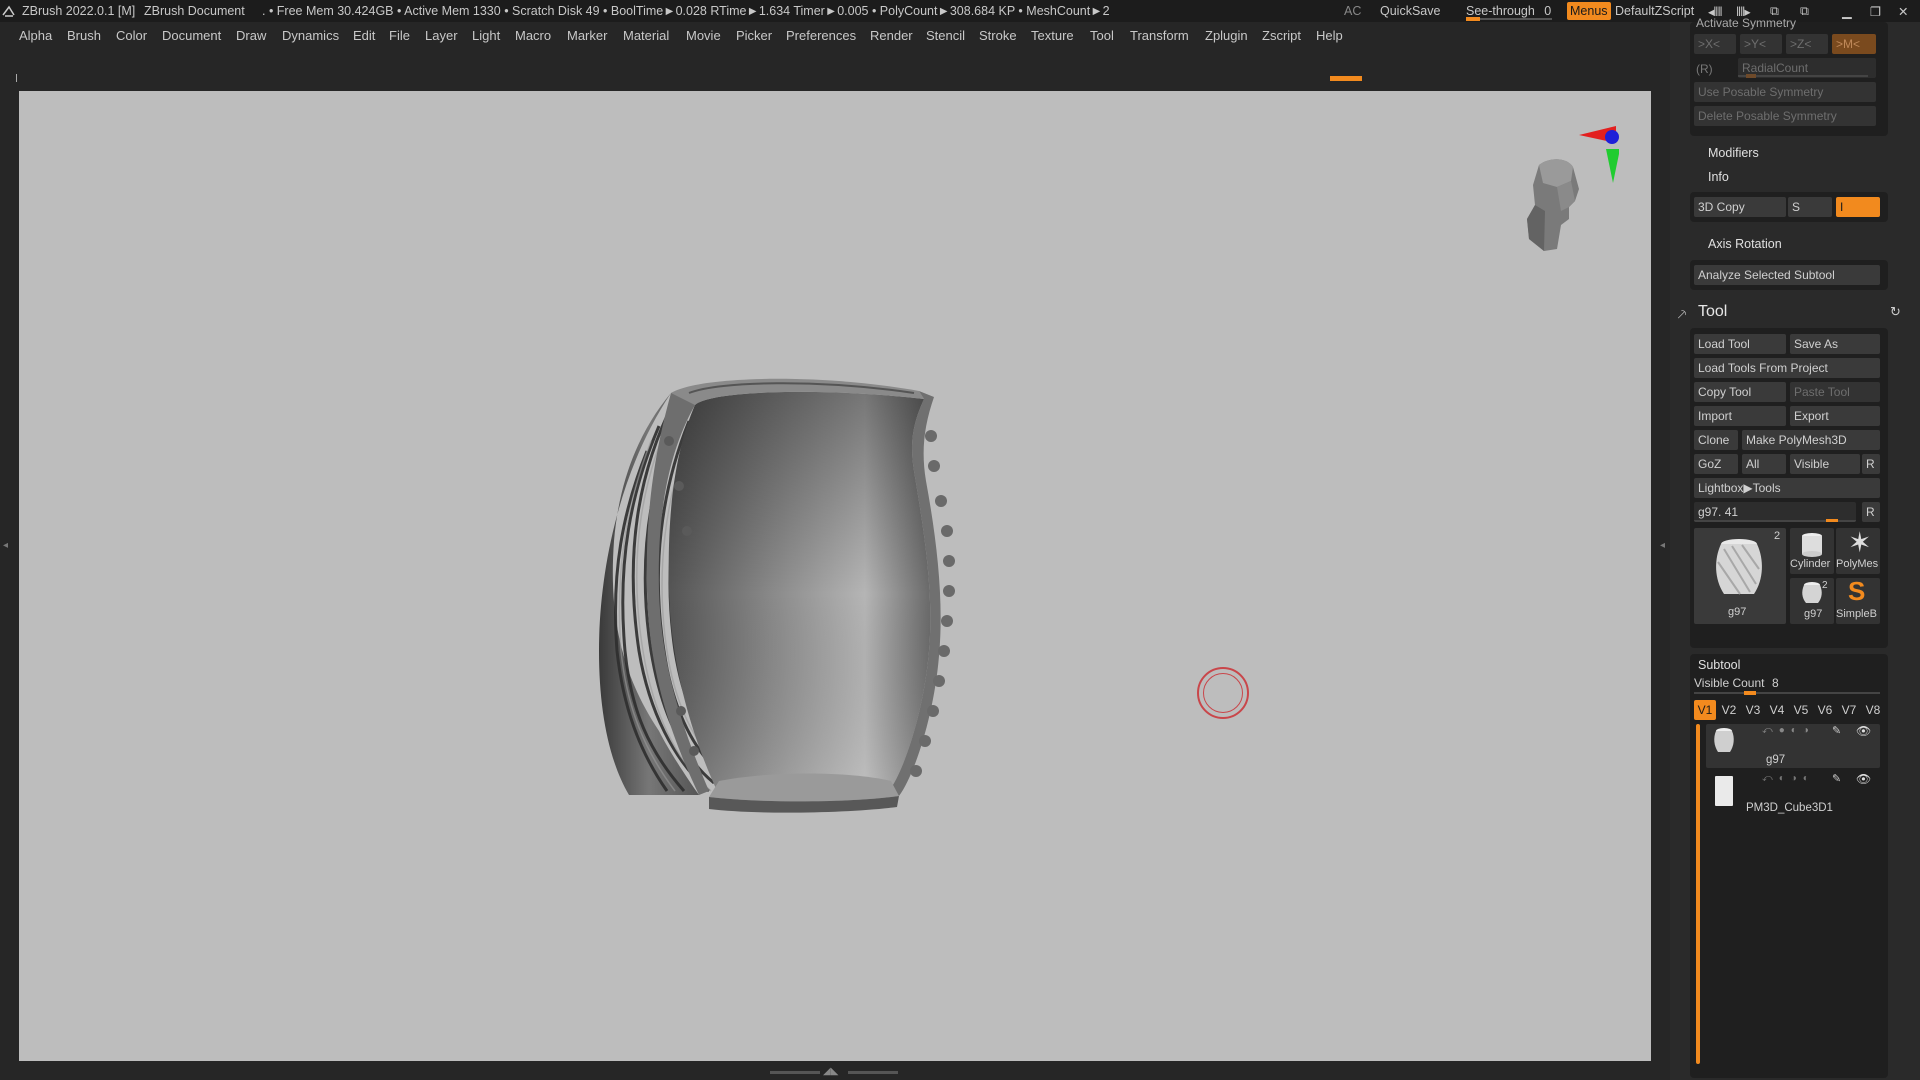  What do you see at coordinates (1329, 35) in the screenshot?
I see `menu-help: Help` at bounding box center [1329, 35].